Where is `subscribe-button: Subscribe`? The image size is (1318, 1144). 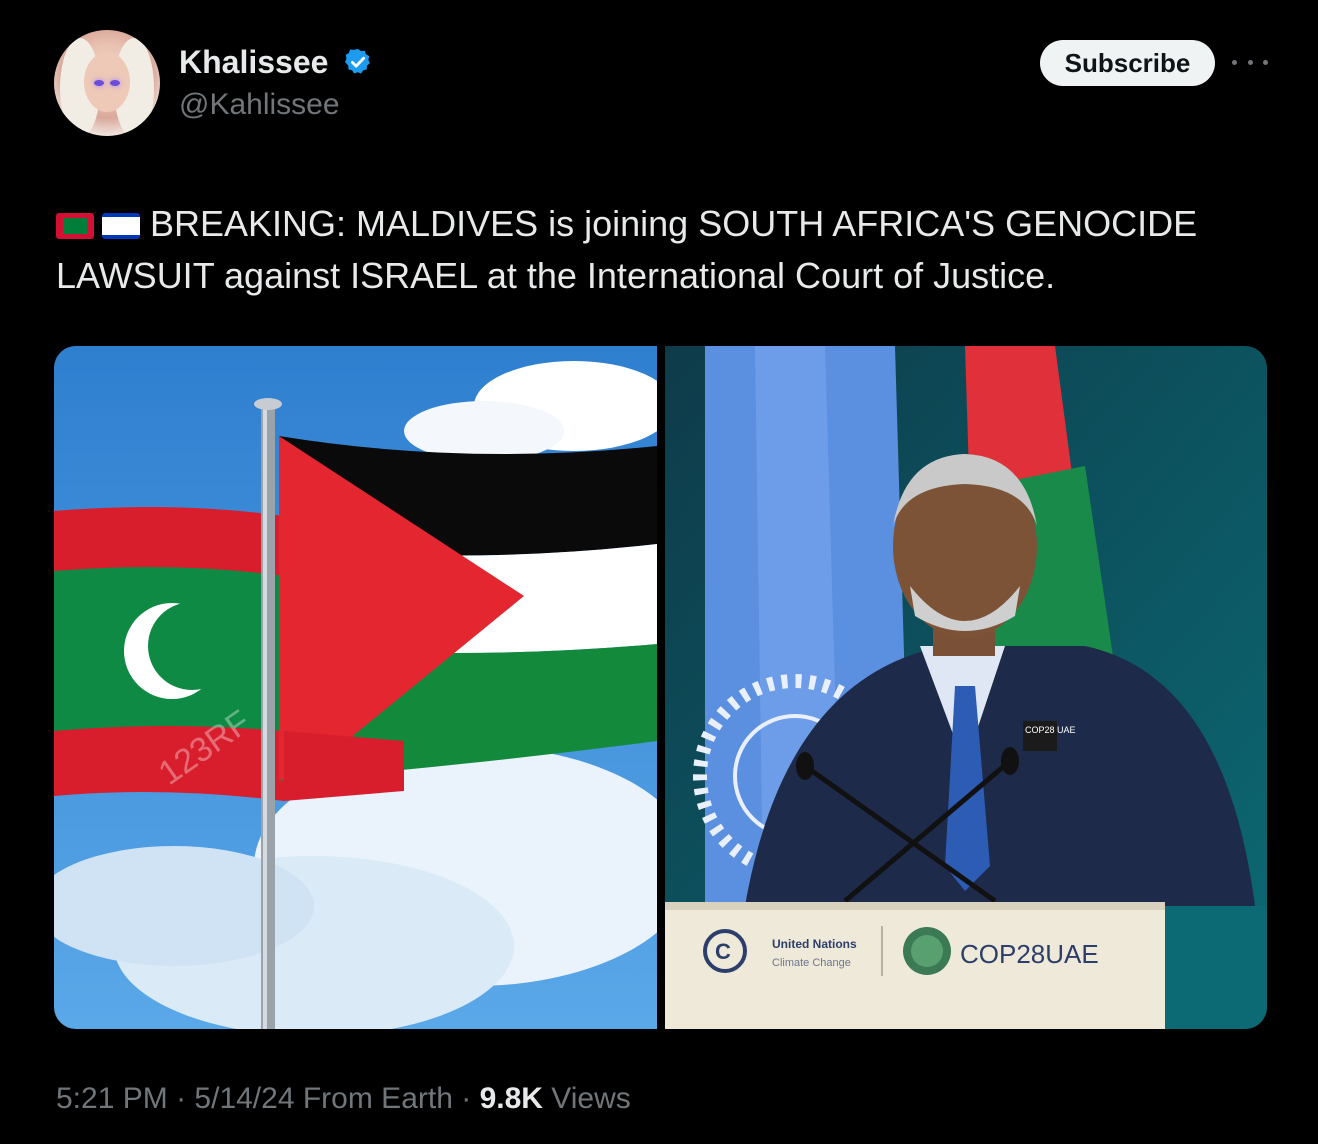
subscribe-button: Subscribe is located at coordinates (1127, 63).